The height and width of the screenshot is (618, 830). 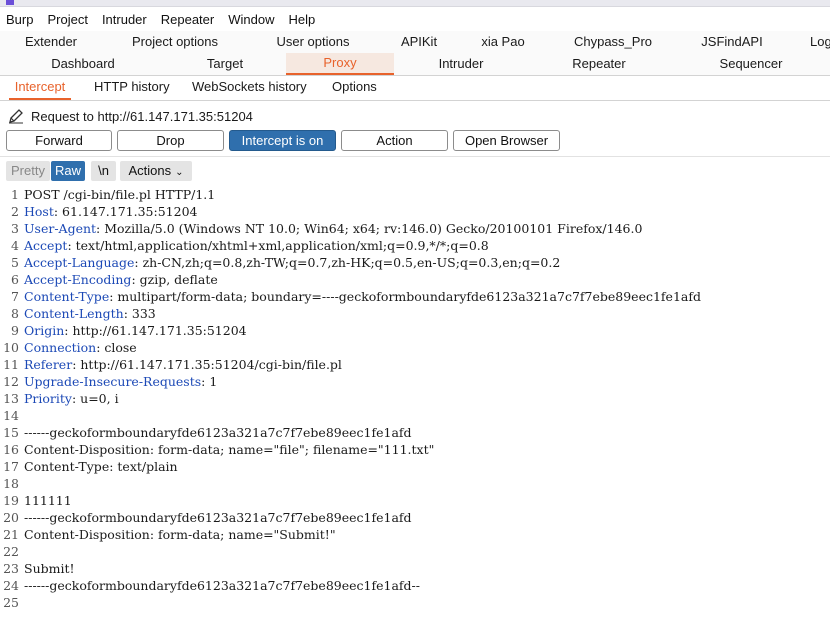 What do you see at coordinates (39, 211) in the screenshot?
I see `header-name: Host` at bounding box center [39, 211].